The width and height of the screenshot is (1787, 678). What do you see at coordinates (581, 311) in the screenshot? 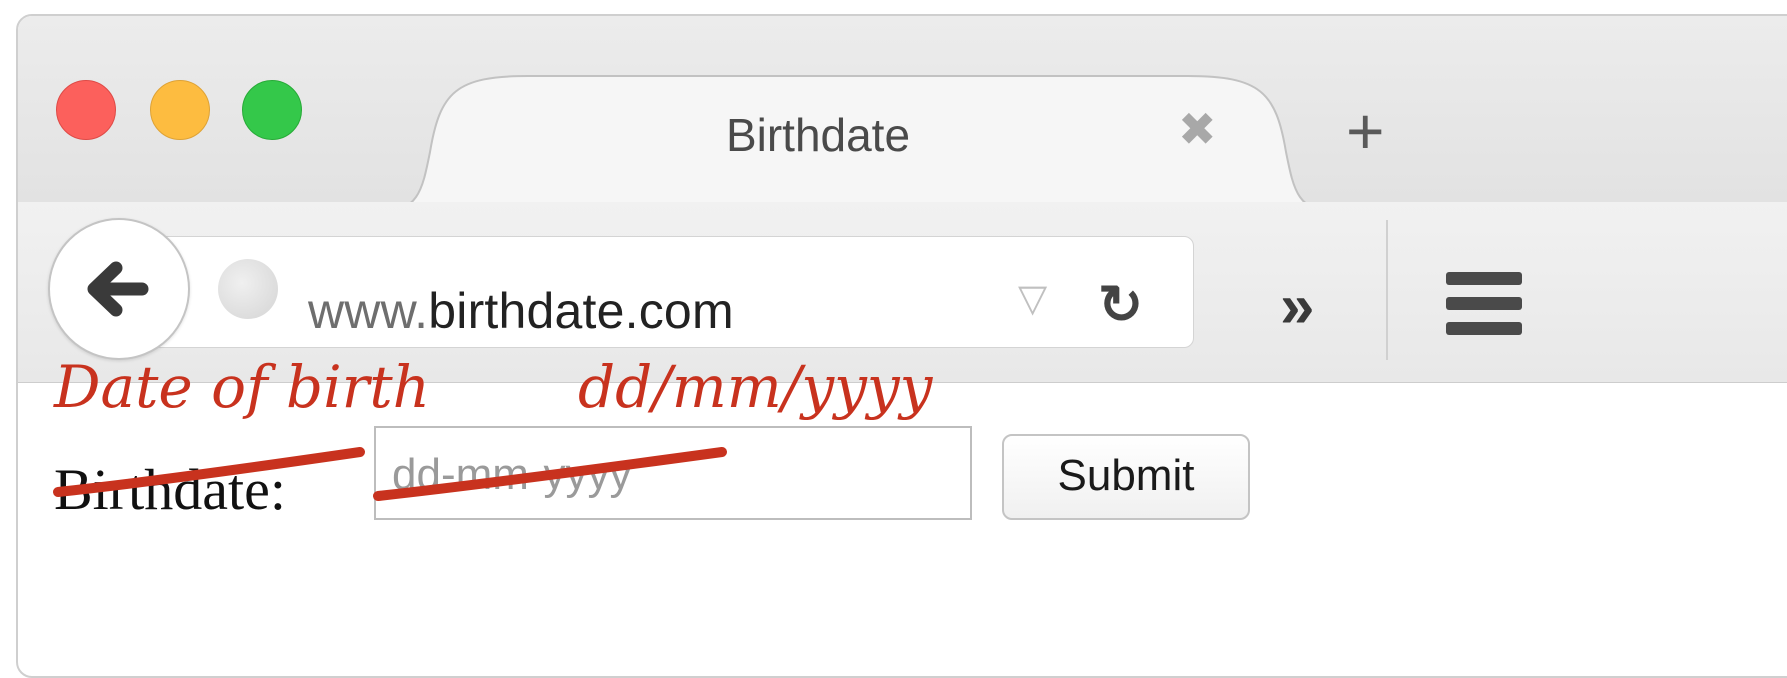
I see `url-host: birthdate.com` at bounding box center [581, 311].